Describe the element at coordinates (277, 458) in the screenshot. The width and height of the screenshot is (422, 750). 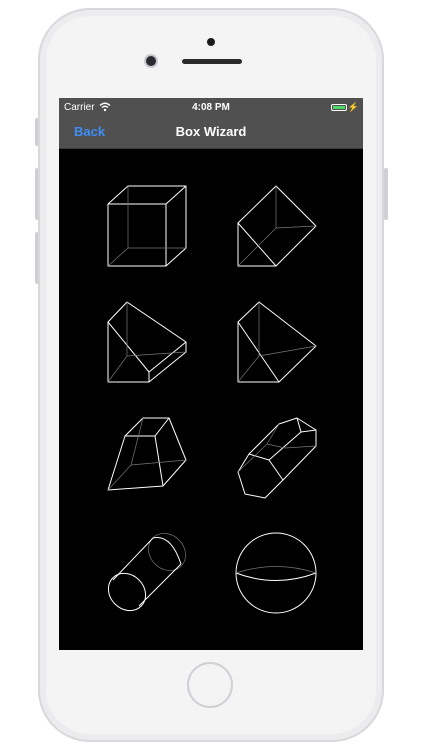
I see `hexagonal-prism-icon` at that location.